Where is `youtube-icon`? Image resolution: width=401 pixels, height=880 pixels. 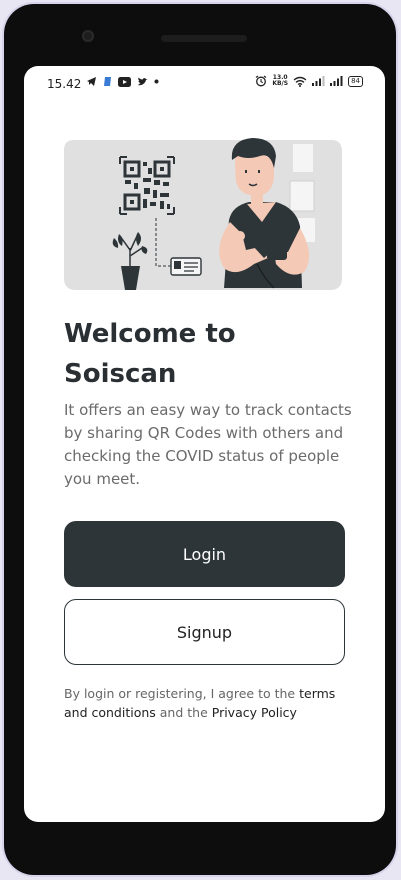 youtube-icon is located at coordinates (124, 81).